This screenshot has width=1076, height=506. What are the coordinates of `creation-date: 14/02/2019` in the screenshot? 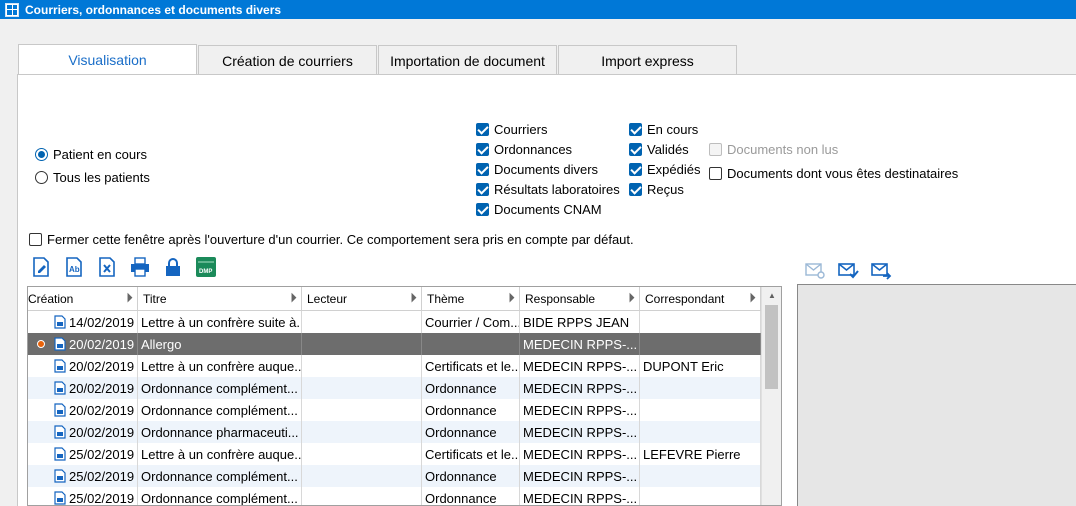 It's located at (102, 322).